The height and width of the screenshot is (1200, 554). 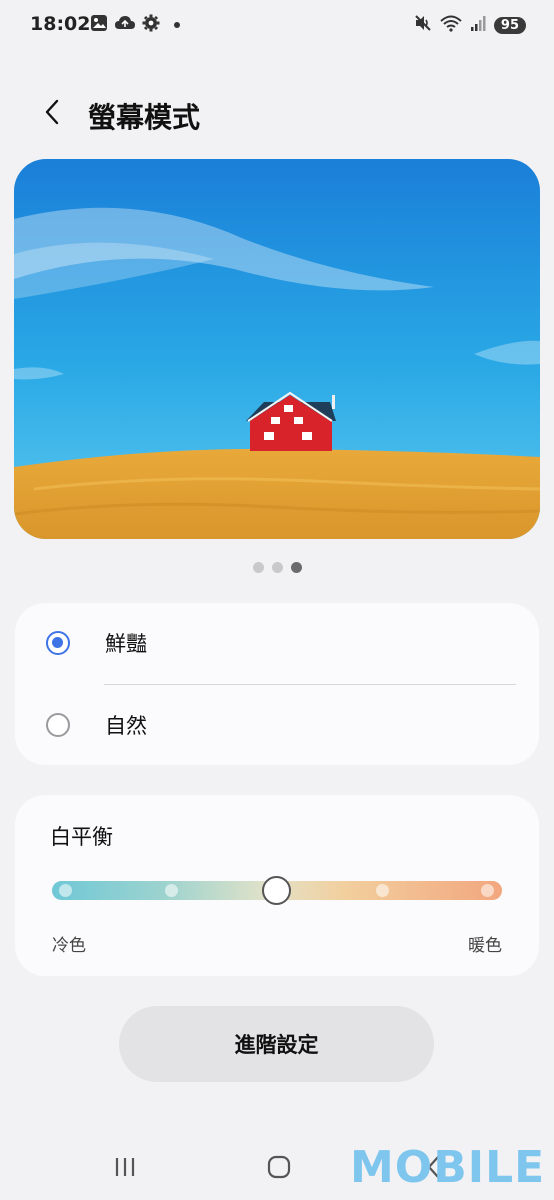 I want to click on cool-label: 冷色, so click(x=69, y=946).